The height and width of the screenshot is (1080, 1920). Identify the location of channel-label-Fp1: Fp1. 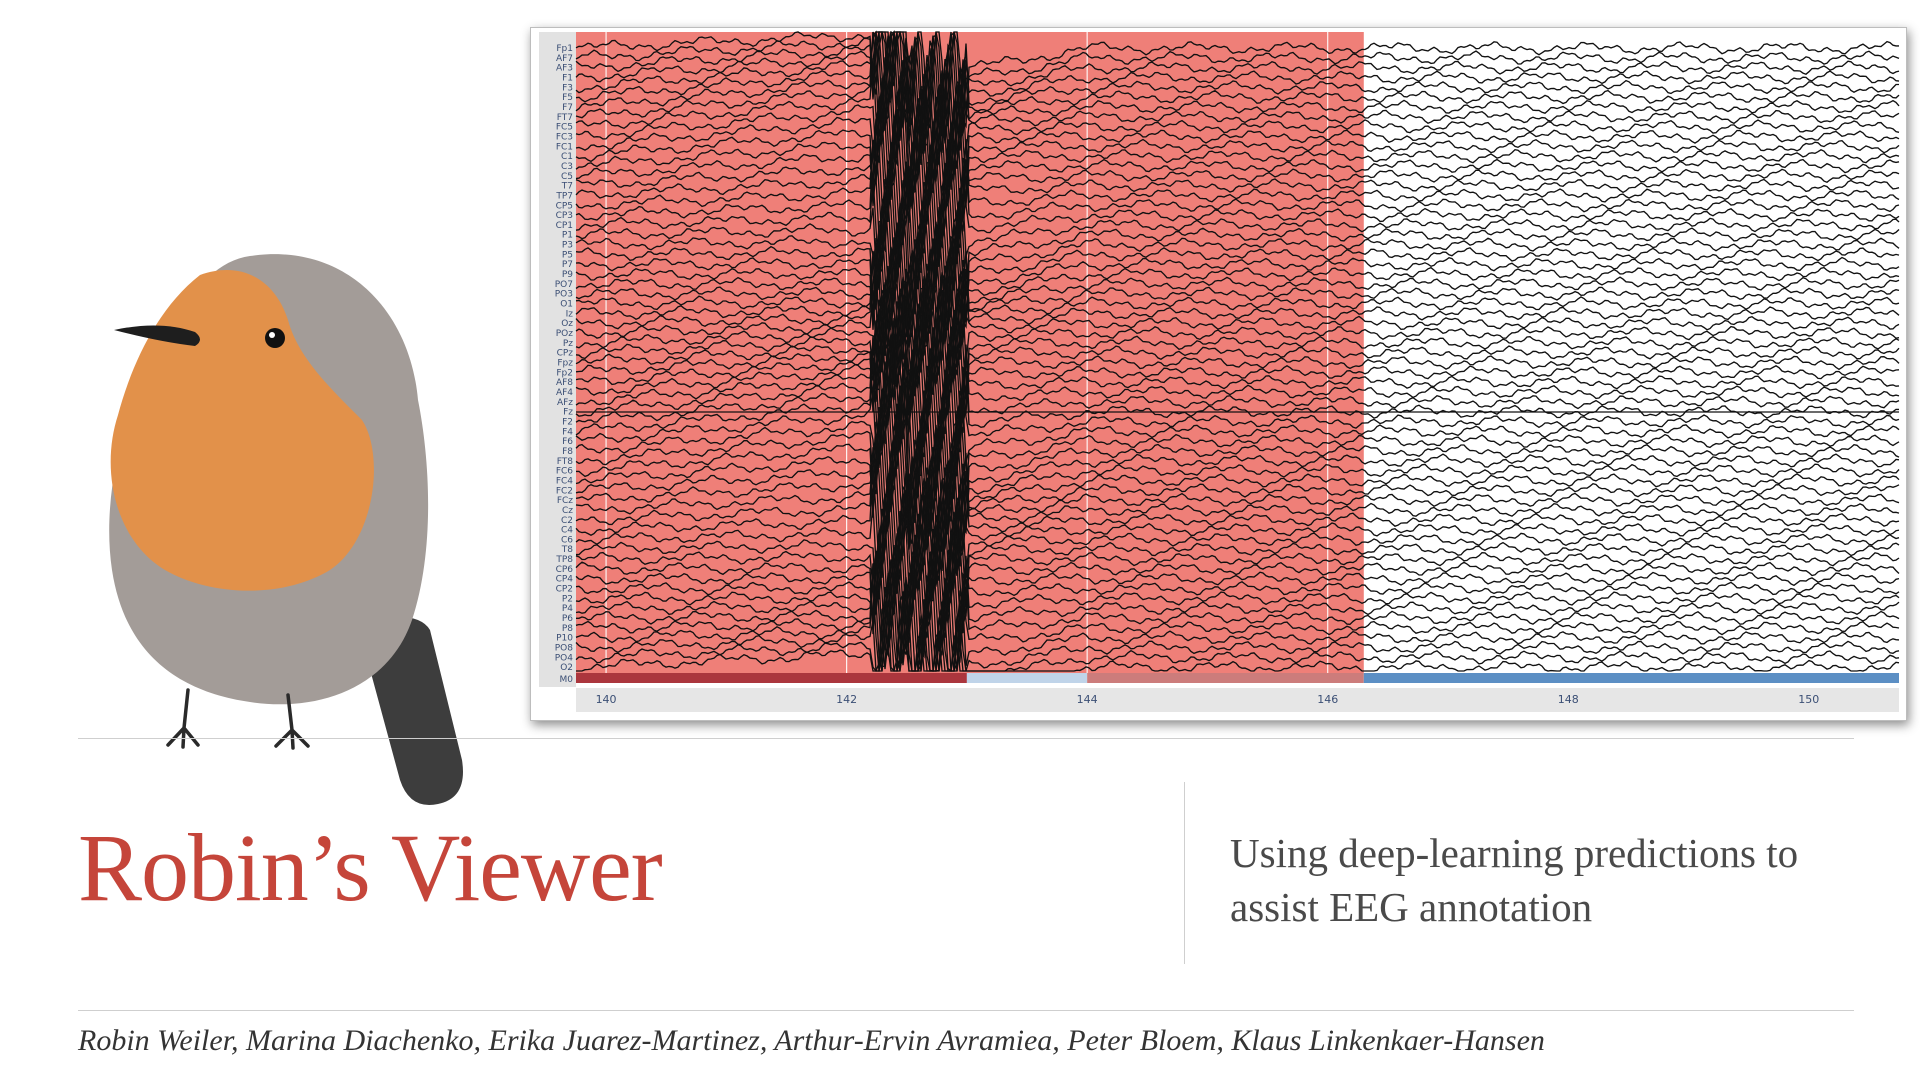
(564, 49).